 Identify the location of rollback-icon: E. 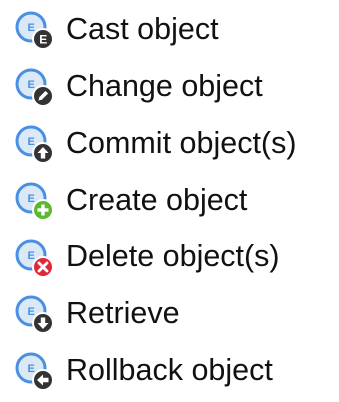
(35, 372).